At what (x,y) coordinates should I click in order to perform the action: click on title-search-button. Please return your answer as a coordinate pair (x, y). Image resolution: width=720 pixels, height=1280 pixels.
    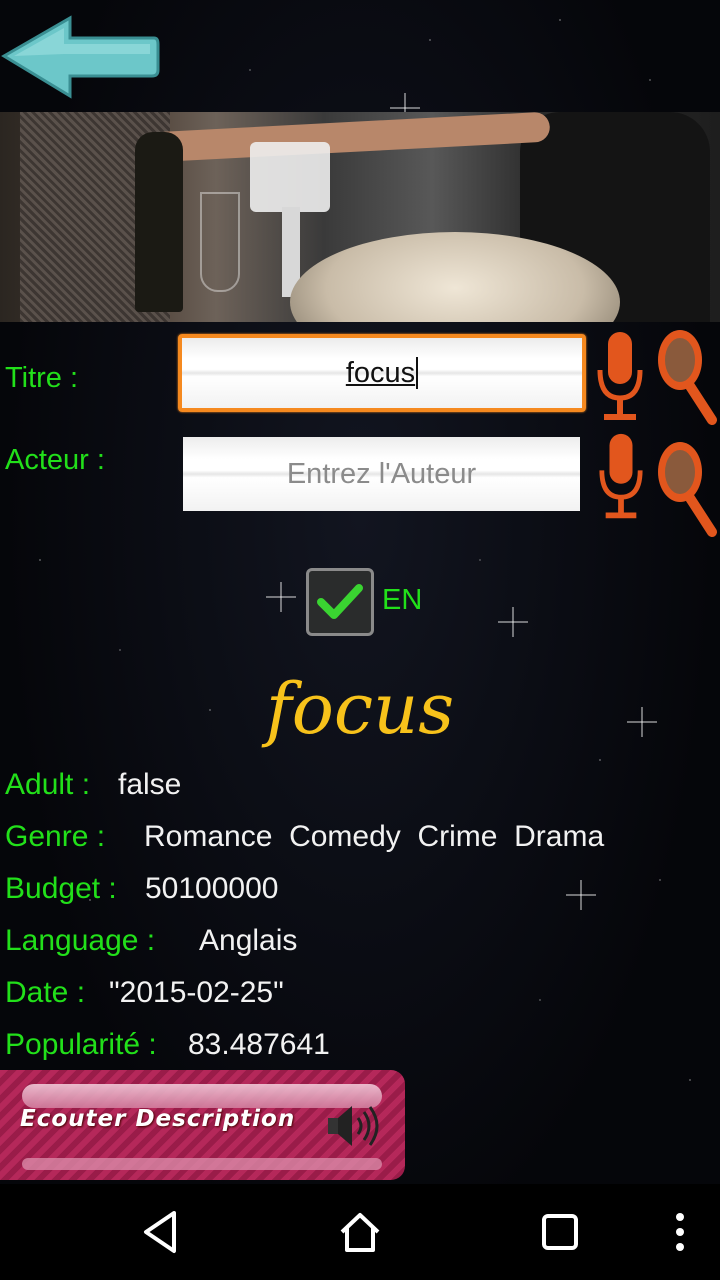
    Looking at the image, I should click on (686, 378).